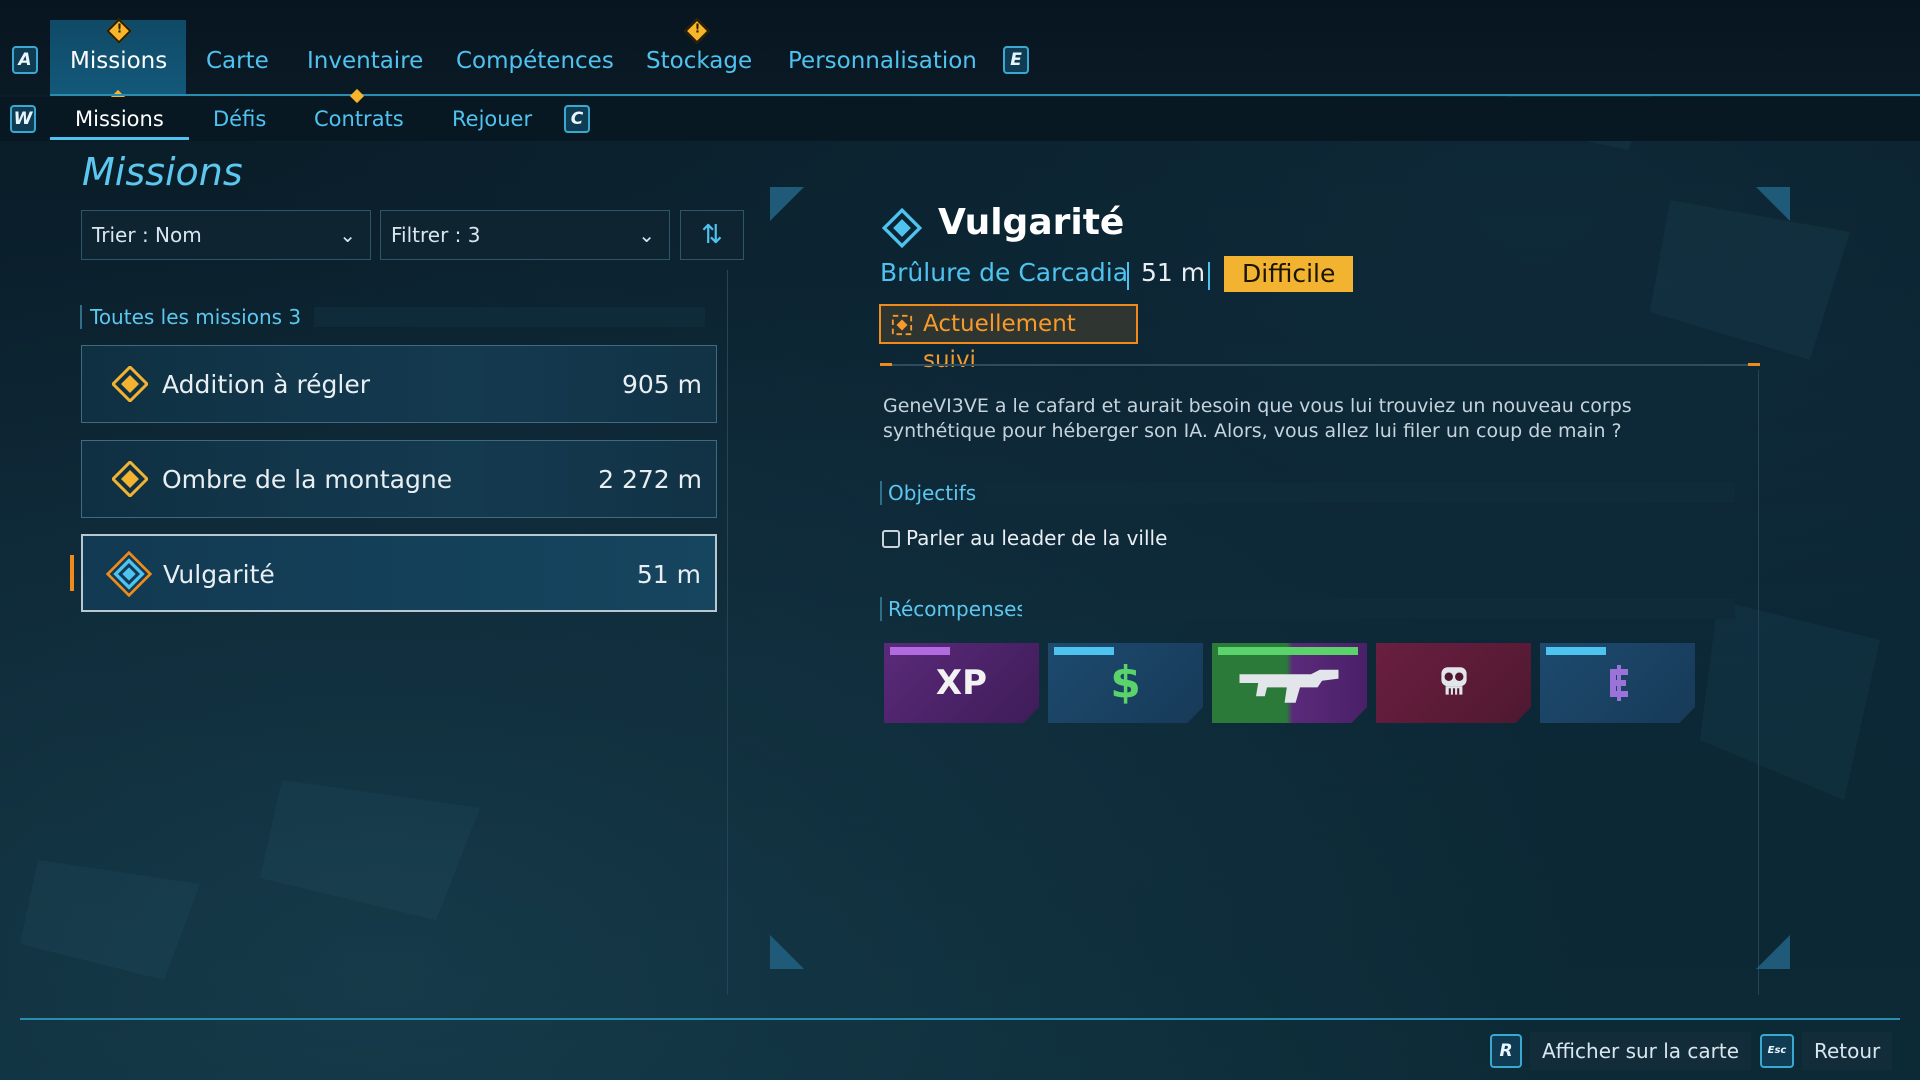  What do you see at coordinates (399, 573) in the screenshot?
I see `mission-list-item-selected: Vulgarité 51 m` at bounding box center [399, 573].